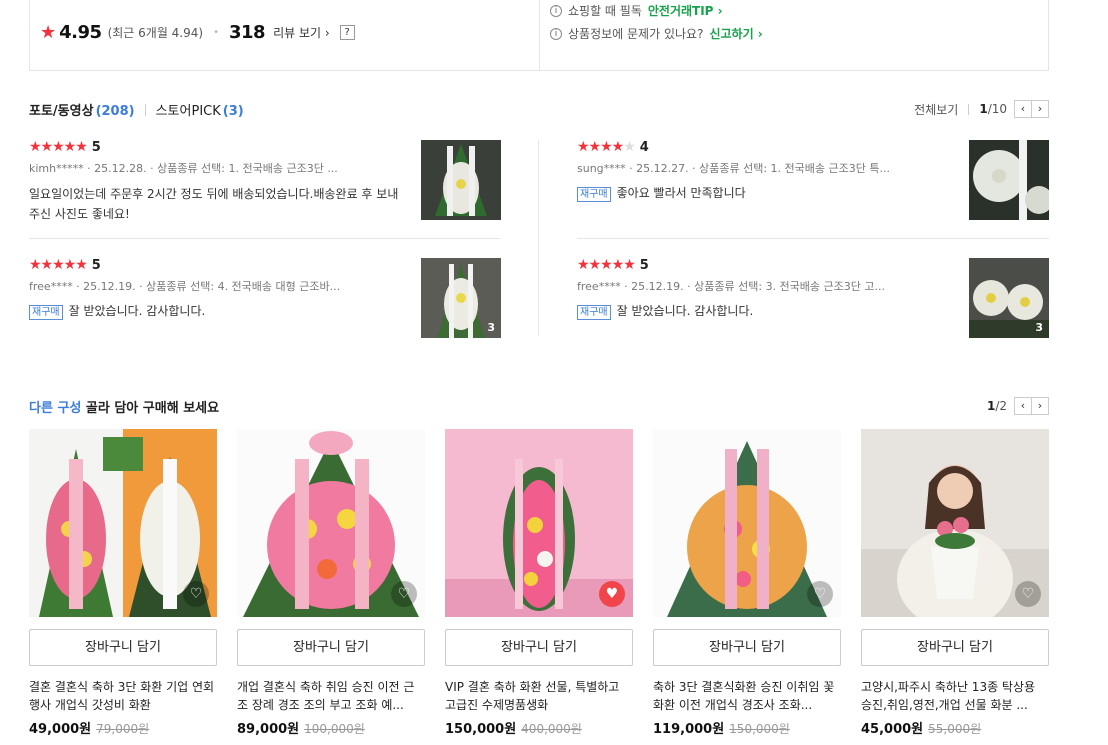 This screenshot has height=745, width=1108. Describe the element at coordinates (681, 193) in the screenshot. I see `review-text: 좋아요 빨라서 만족합니다` at that location.